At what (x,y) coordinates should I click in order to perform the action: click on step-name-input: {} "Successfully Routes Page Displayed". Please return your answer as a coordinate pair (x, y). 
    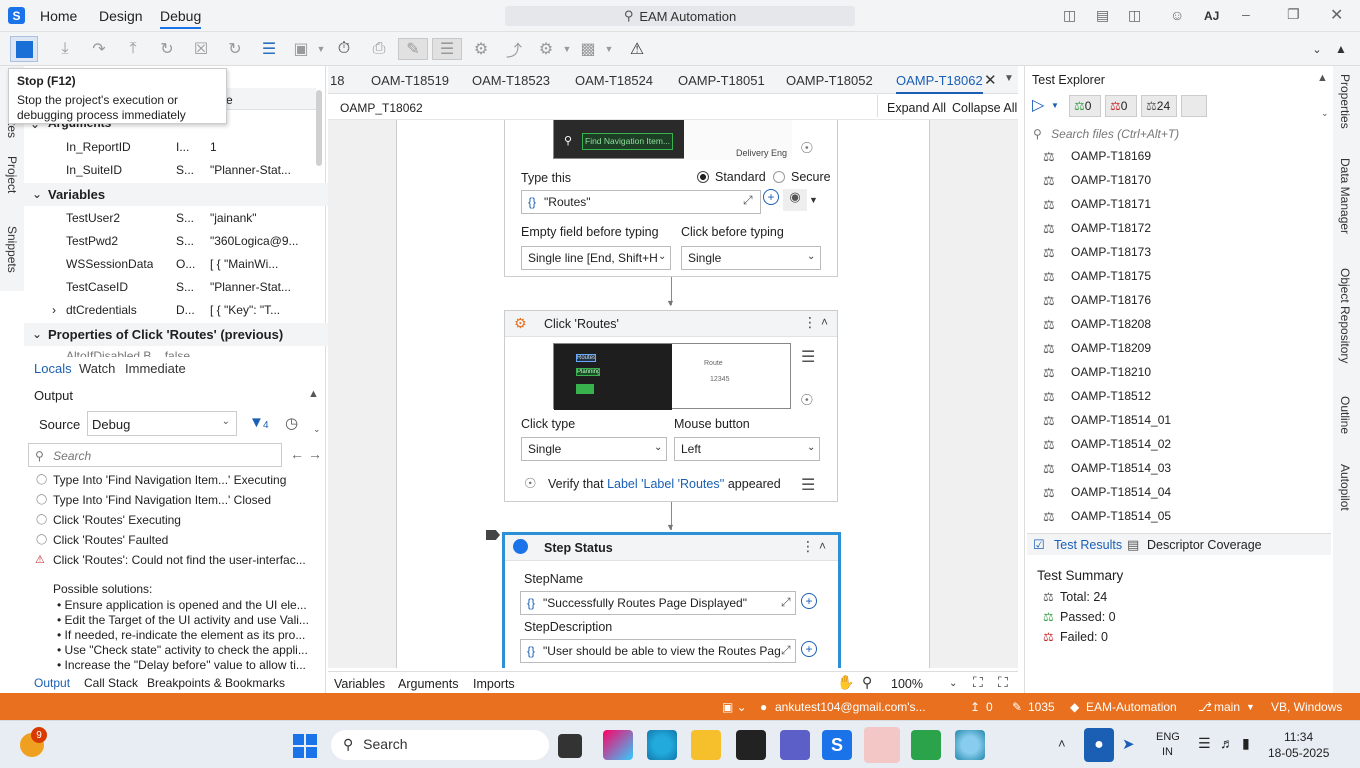
    Looking at the image, I should click on (658, 603).